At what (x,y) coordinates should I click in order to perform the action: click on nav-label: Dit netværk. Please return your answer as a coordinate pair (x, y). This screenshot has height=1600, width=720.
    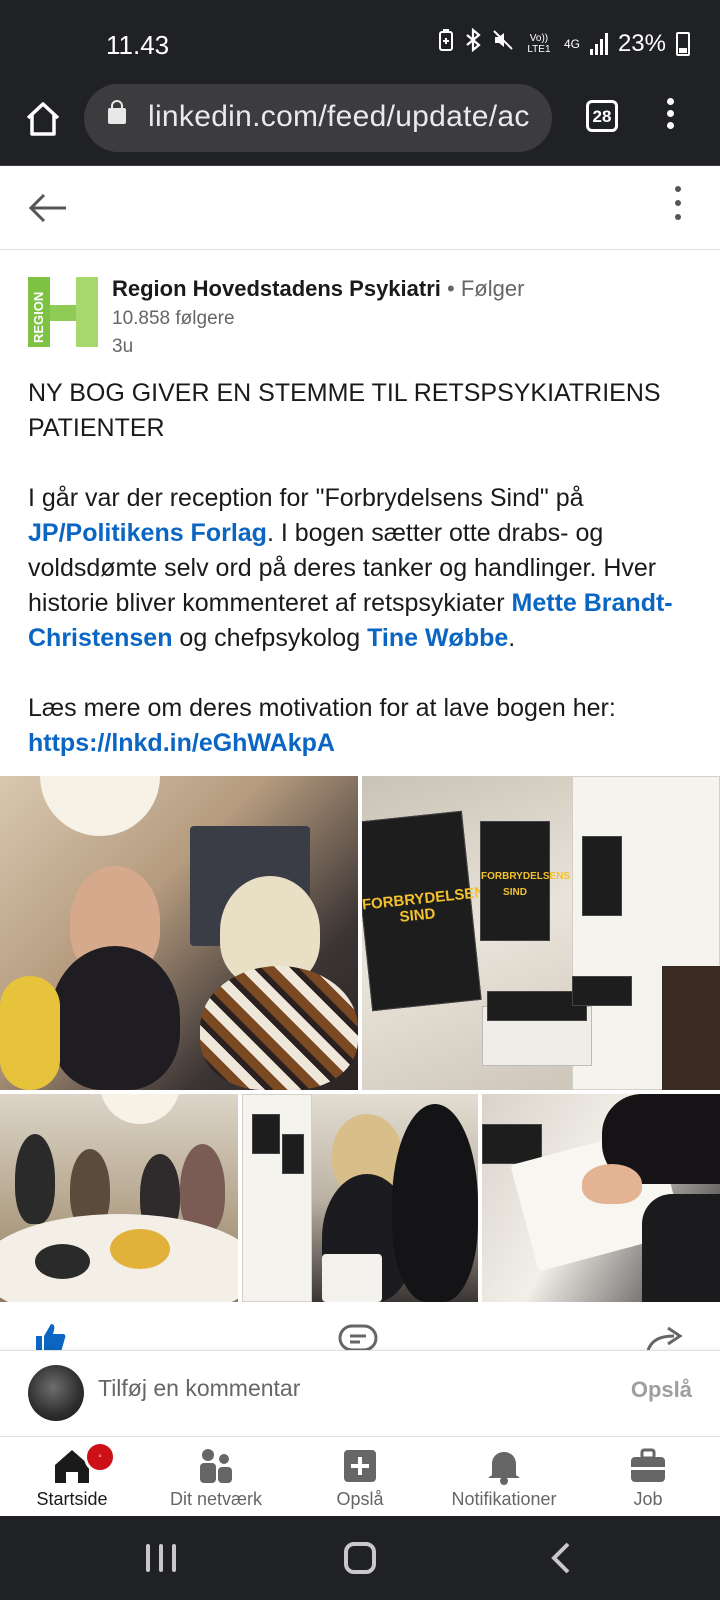
    Looking at the image, I should click on (216, 1499).